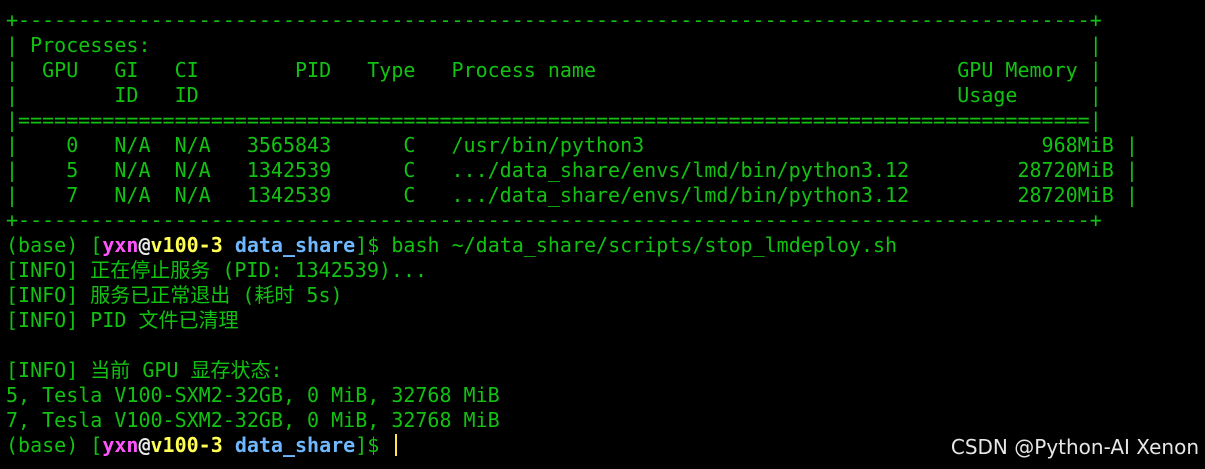  What do you see at coordinates (396, 445) in the screenshot?
I see `text-cursor` at bounding box center [396, 445].